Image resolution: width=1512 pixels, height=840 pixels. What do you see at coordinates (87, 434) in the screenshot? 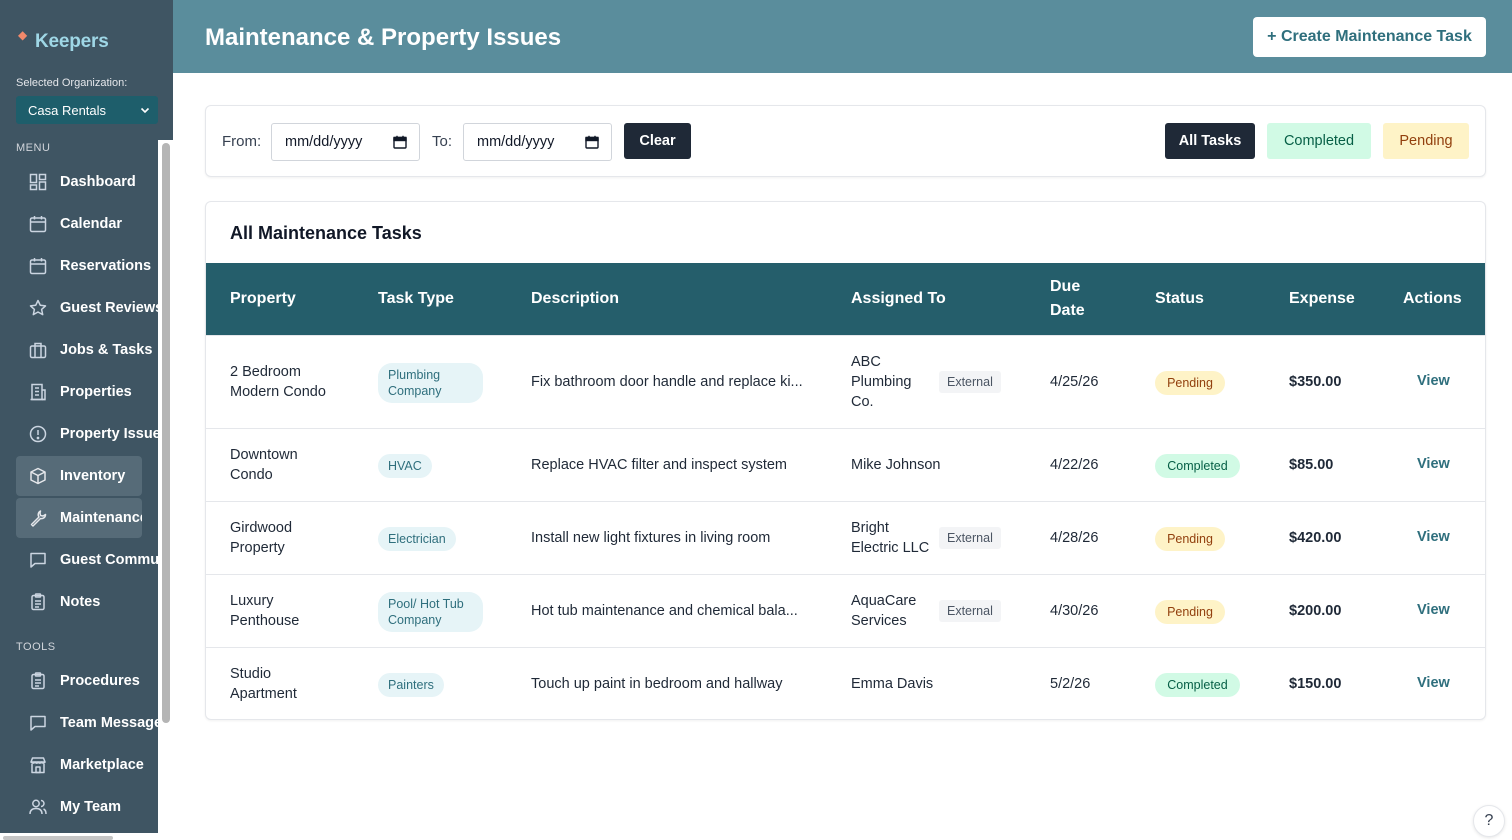
I see `sidebar-item-property-issues: Property Issues` at bounding box center [87, 434].